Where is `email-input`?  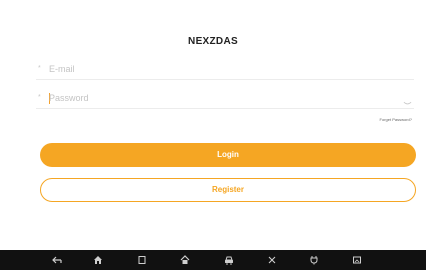
email-input is located at coordinates (219, 69).